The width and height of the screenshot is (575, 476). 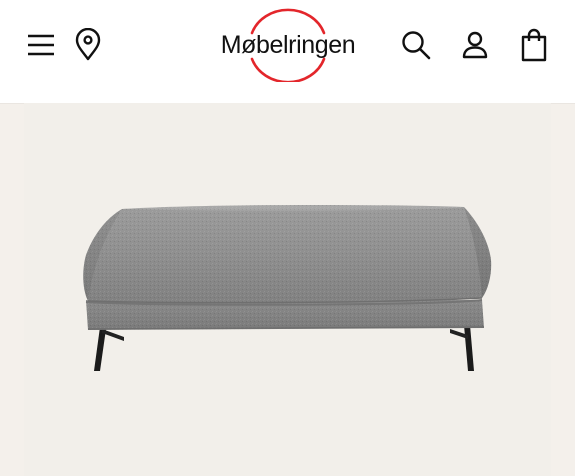 I want to click on location-icon, so click(x=88, y=44).